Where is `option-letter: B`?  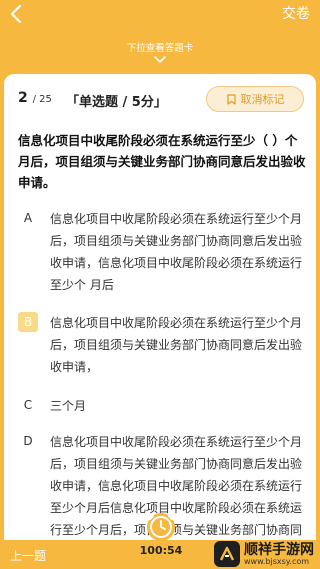 option-letter: B is located at coordinates (28, 322).